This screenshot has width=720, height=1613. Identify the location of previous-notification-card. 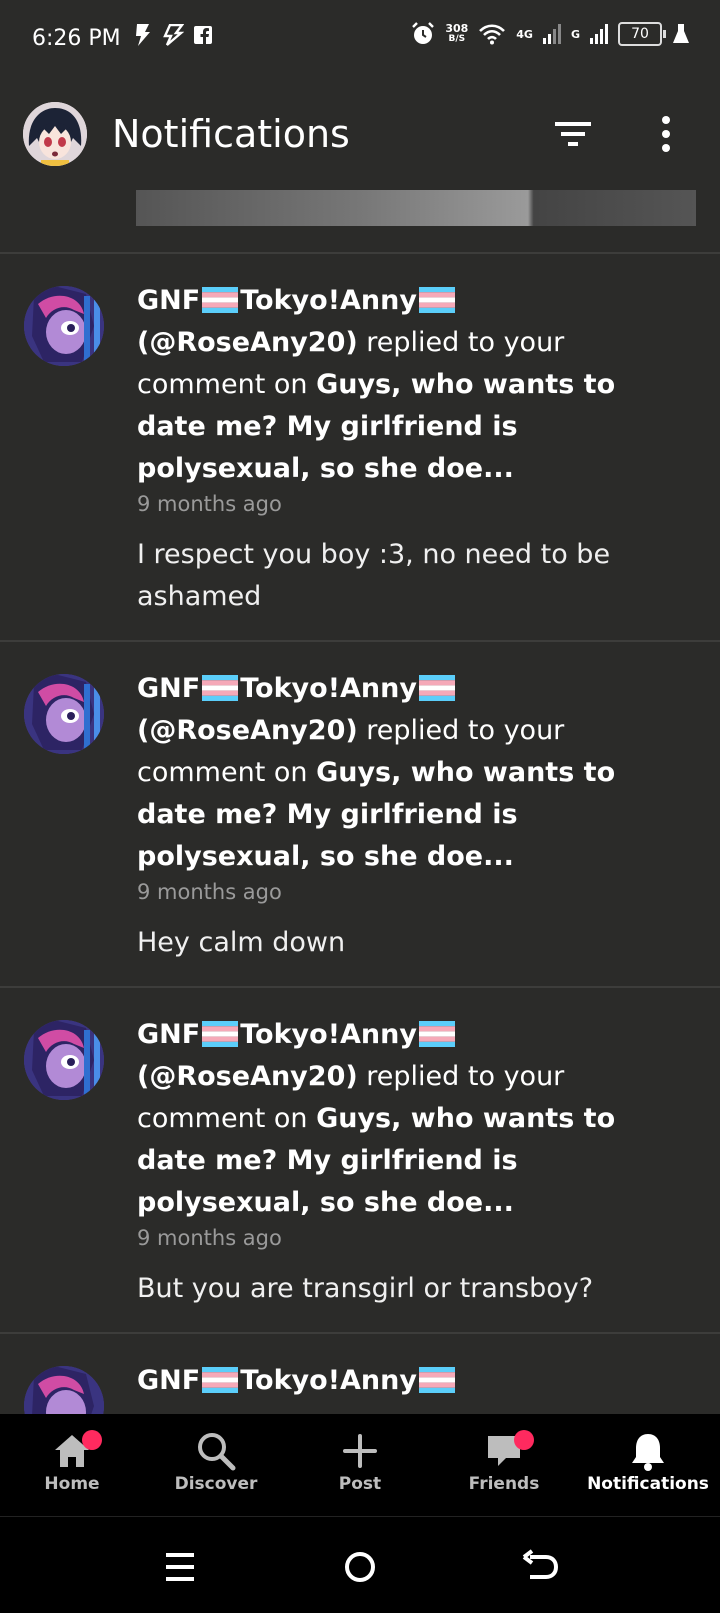
(360, 222).